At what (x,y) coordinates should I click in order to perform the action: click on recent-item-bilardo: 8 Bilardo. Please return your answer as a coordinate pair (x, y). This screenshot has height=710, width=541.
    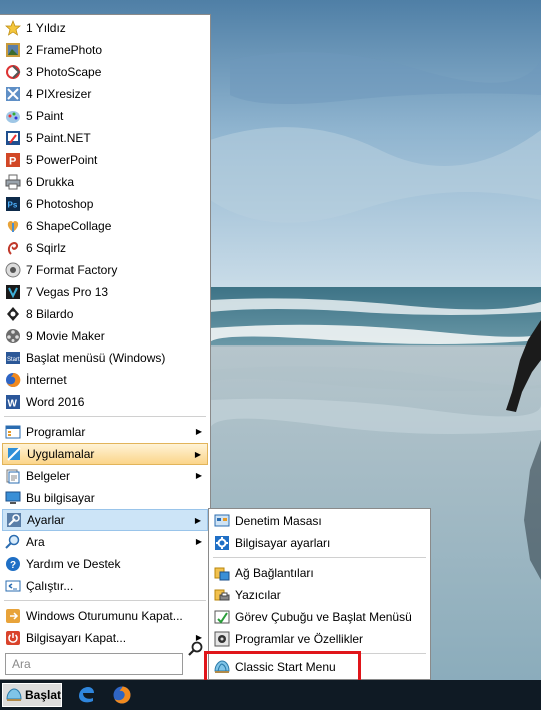
    Looking at the image, I should click on (105, 314).